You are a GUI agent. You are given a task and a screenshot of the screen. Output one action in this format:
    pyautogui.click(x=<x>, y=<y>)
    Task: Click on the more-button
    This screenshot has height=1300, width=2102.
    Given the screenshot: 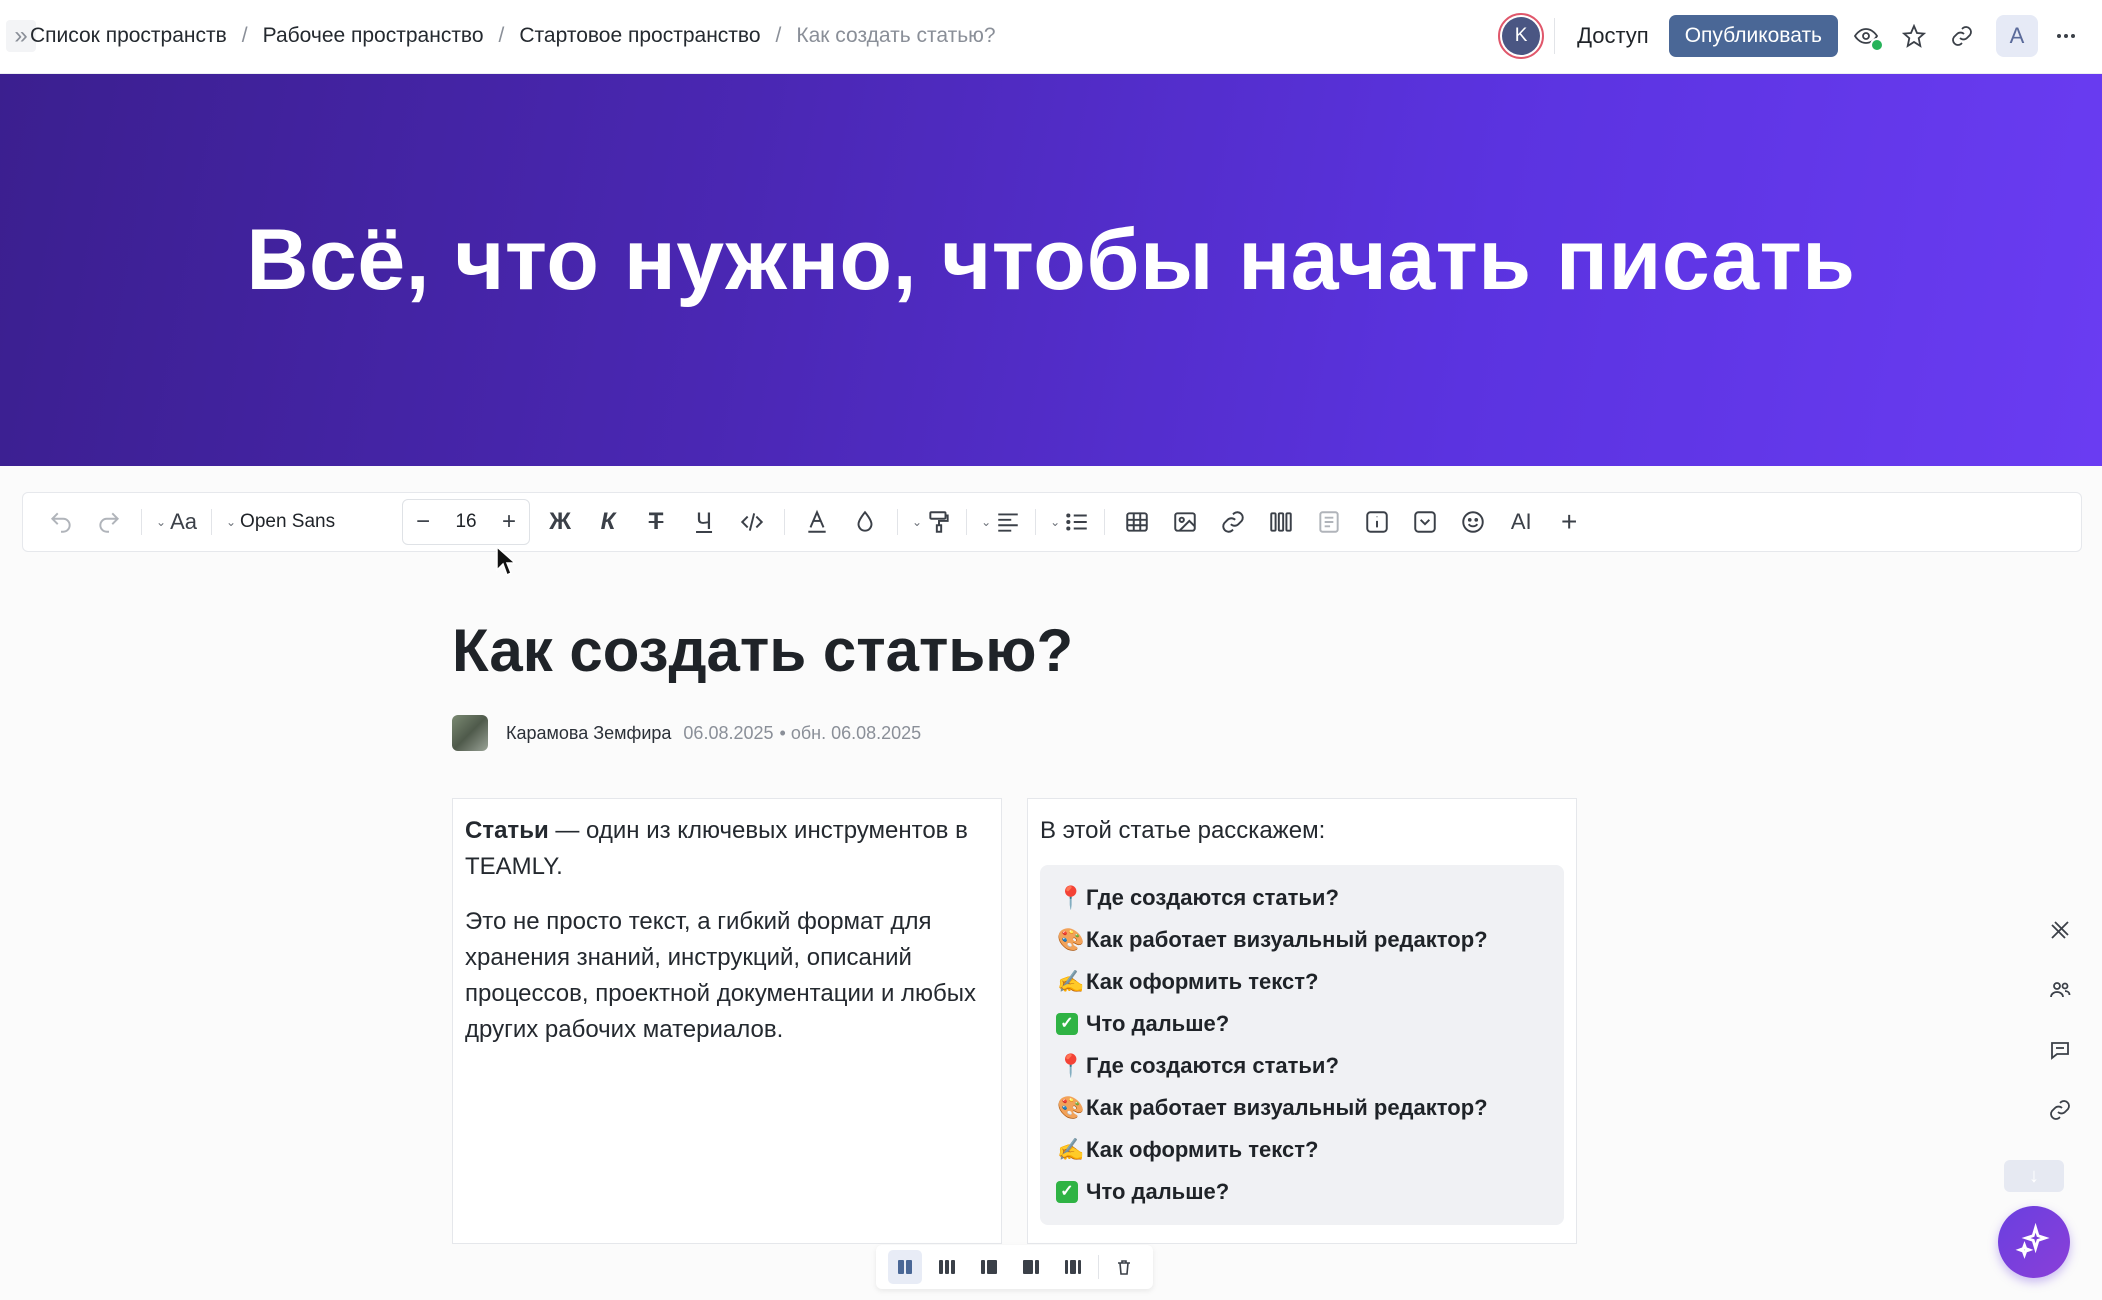 What is the action you would take?
    pyautogui.click(x=2066, y=36)
    